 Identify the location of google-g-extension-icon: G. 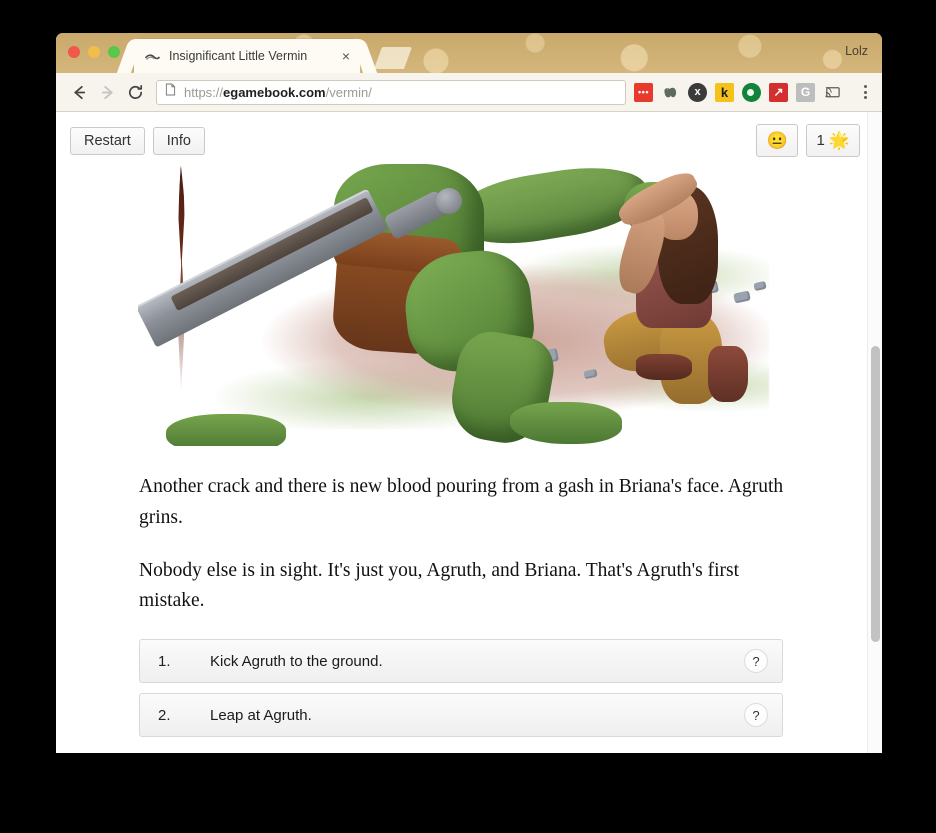
(805, 92).